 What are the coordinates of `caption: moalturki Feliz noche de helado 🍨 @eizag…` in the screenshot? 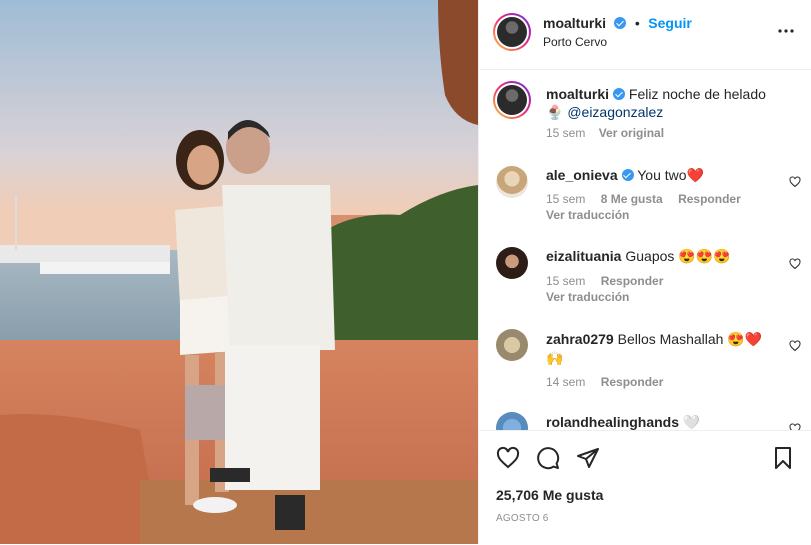 It's located at (670, 103).